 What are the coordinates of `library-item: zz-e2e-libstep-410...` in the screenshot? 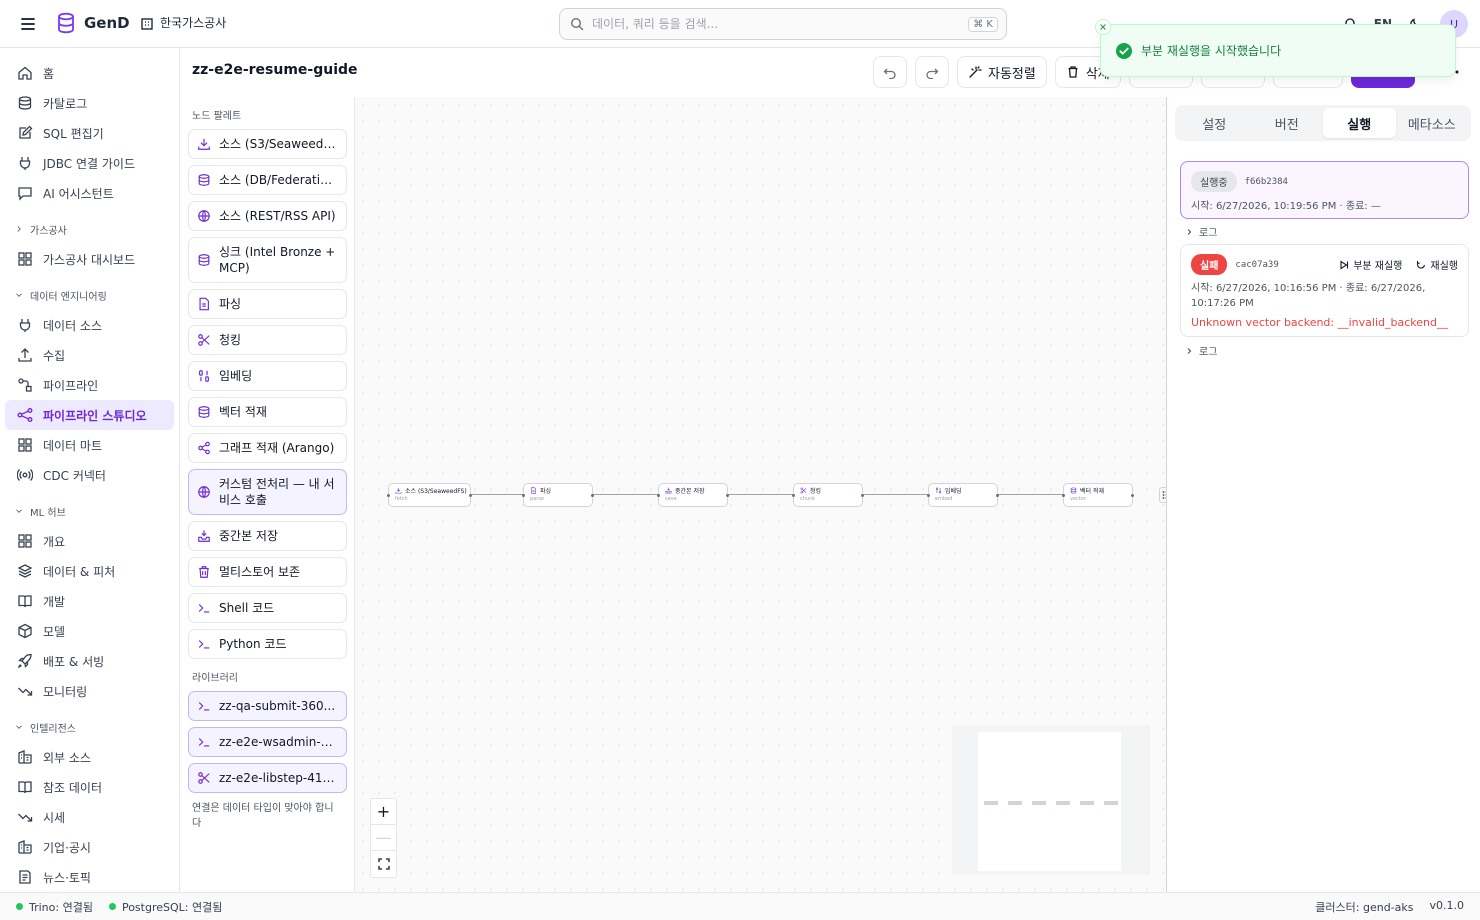 It's located at (267, 778).